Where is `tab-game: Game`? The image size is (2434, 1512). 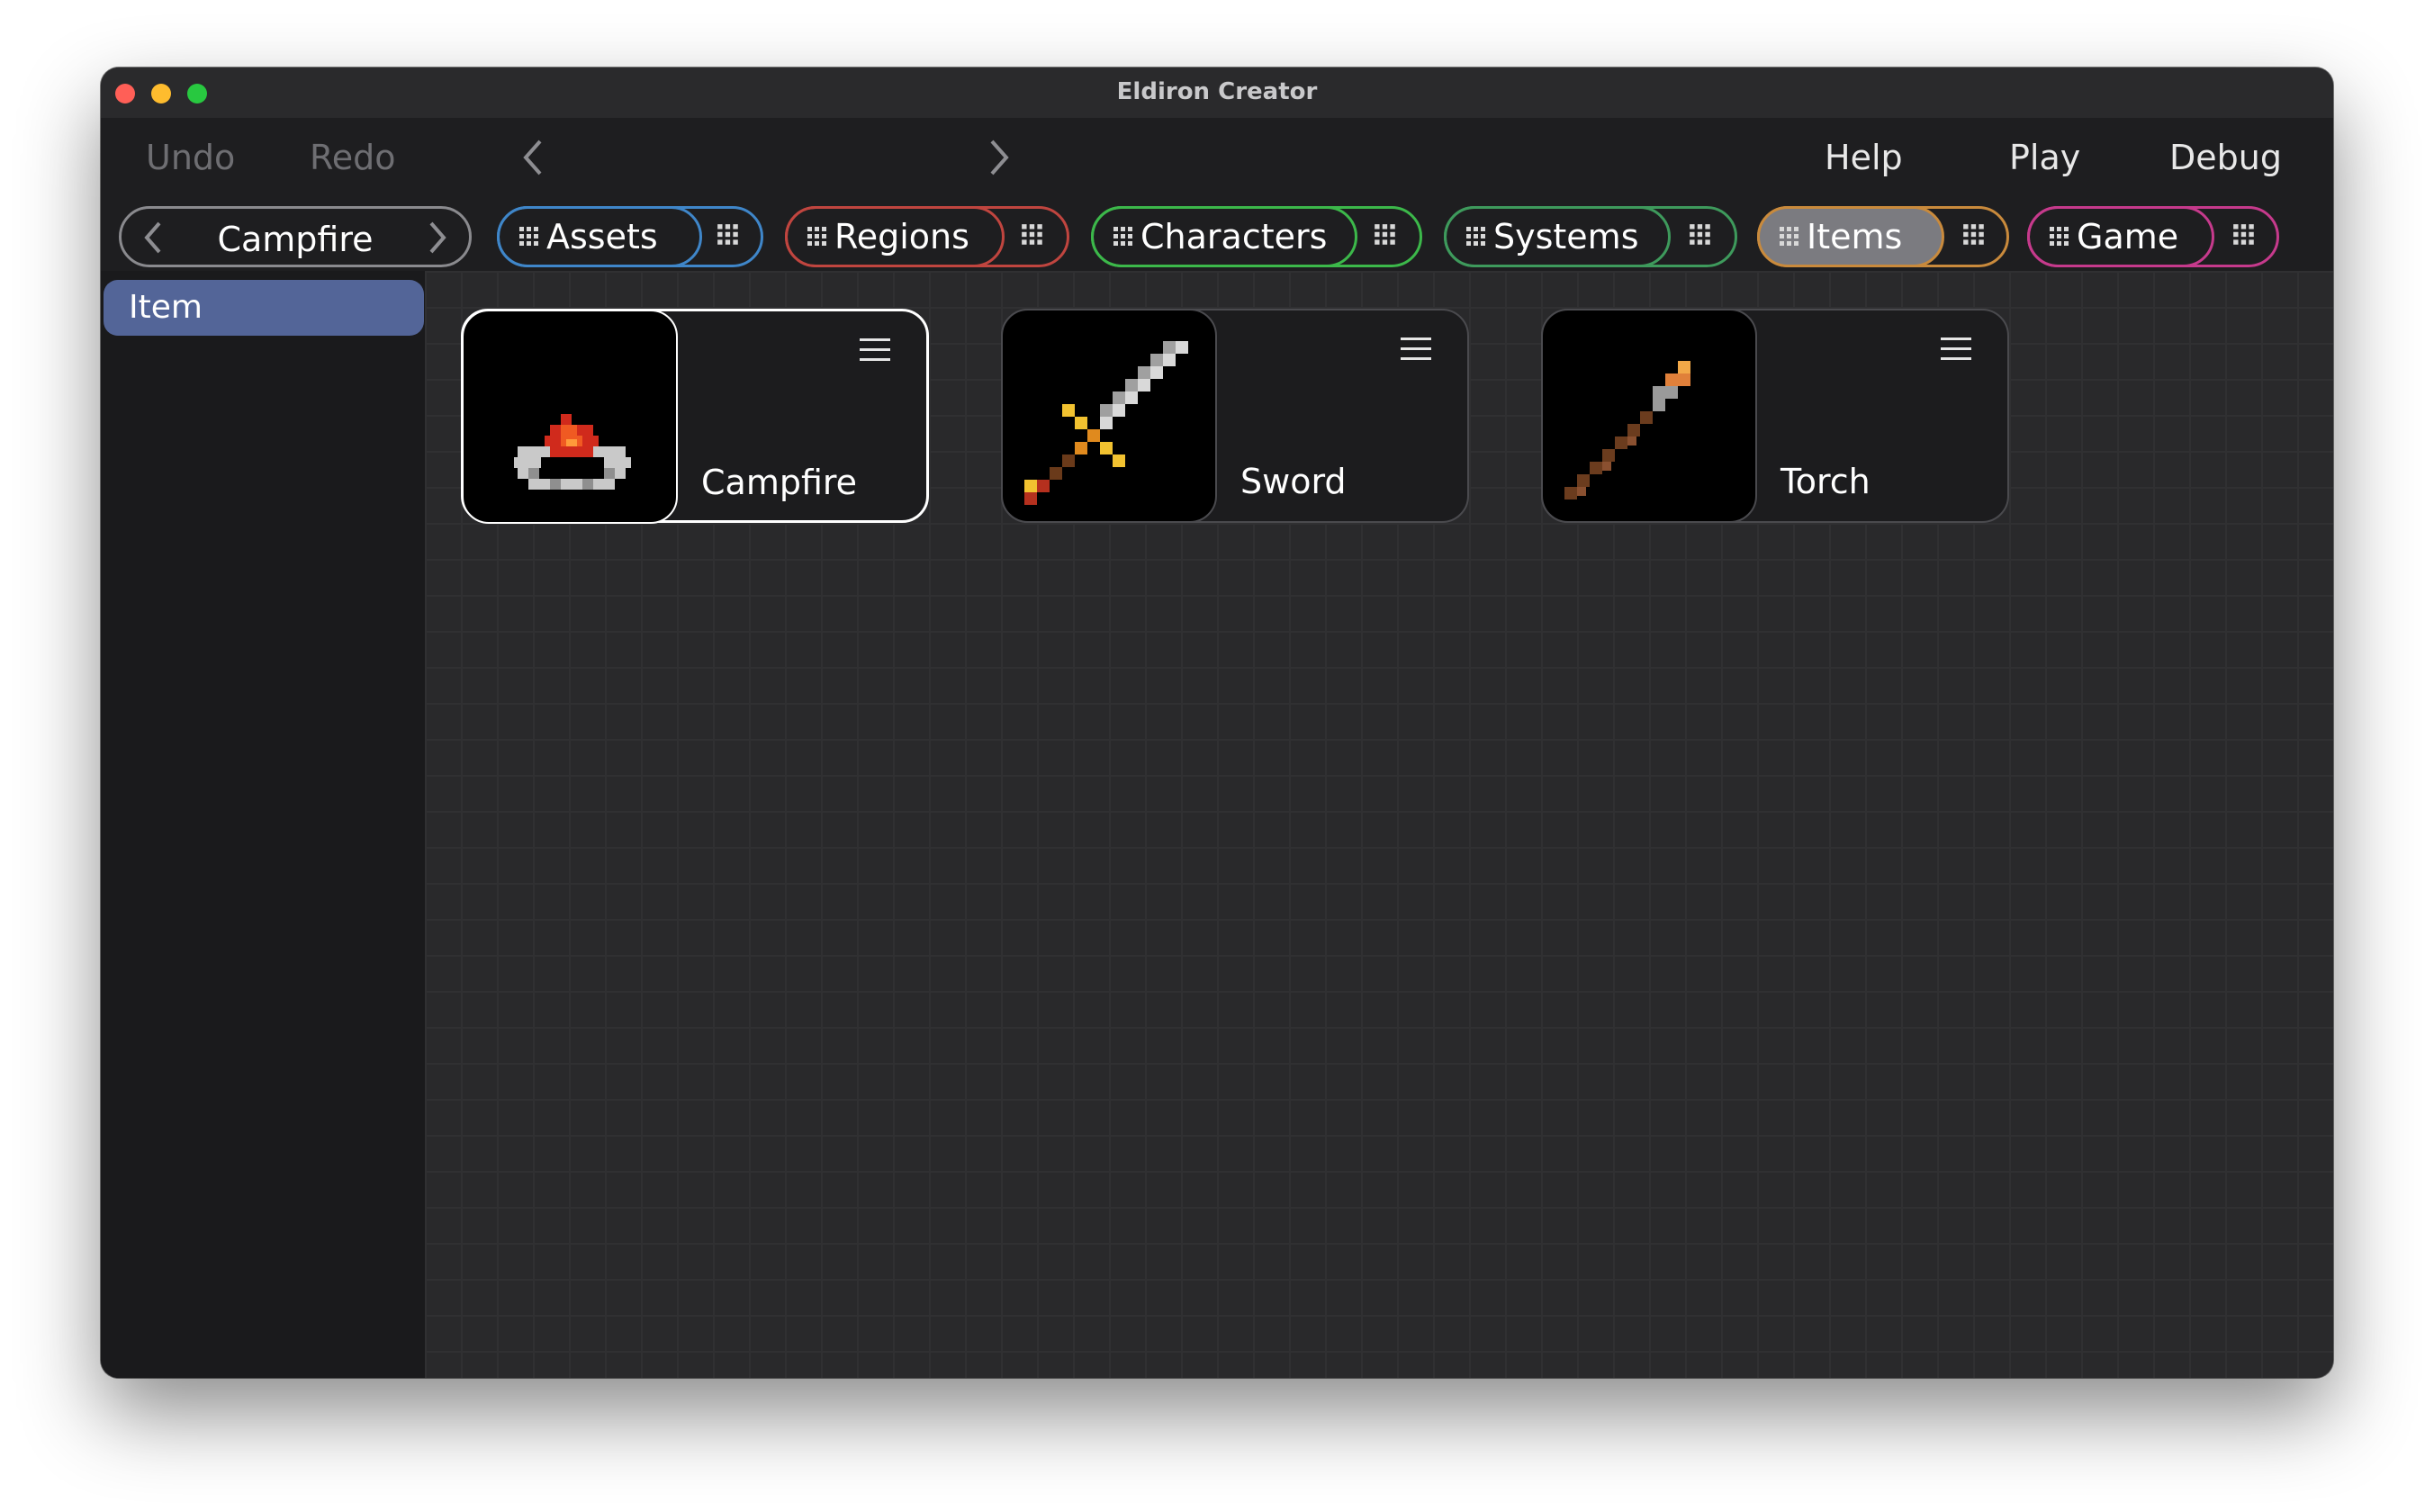 tab-game: Game is located at coordinates (2153, 236).